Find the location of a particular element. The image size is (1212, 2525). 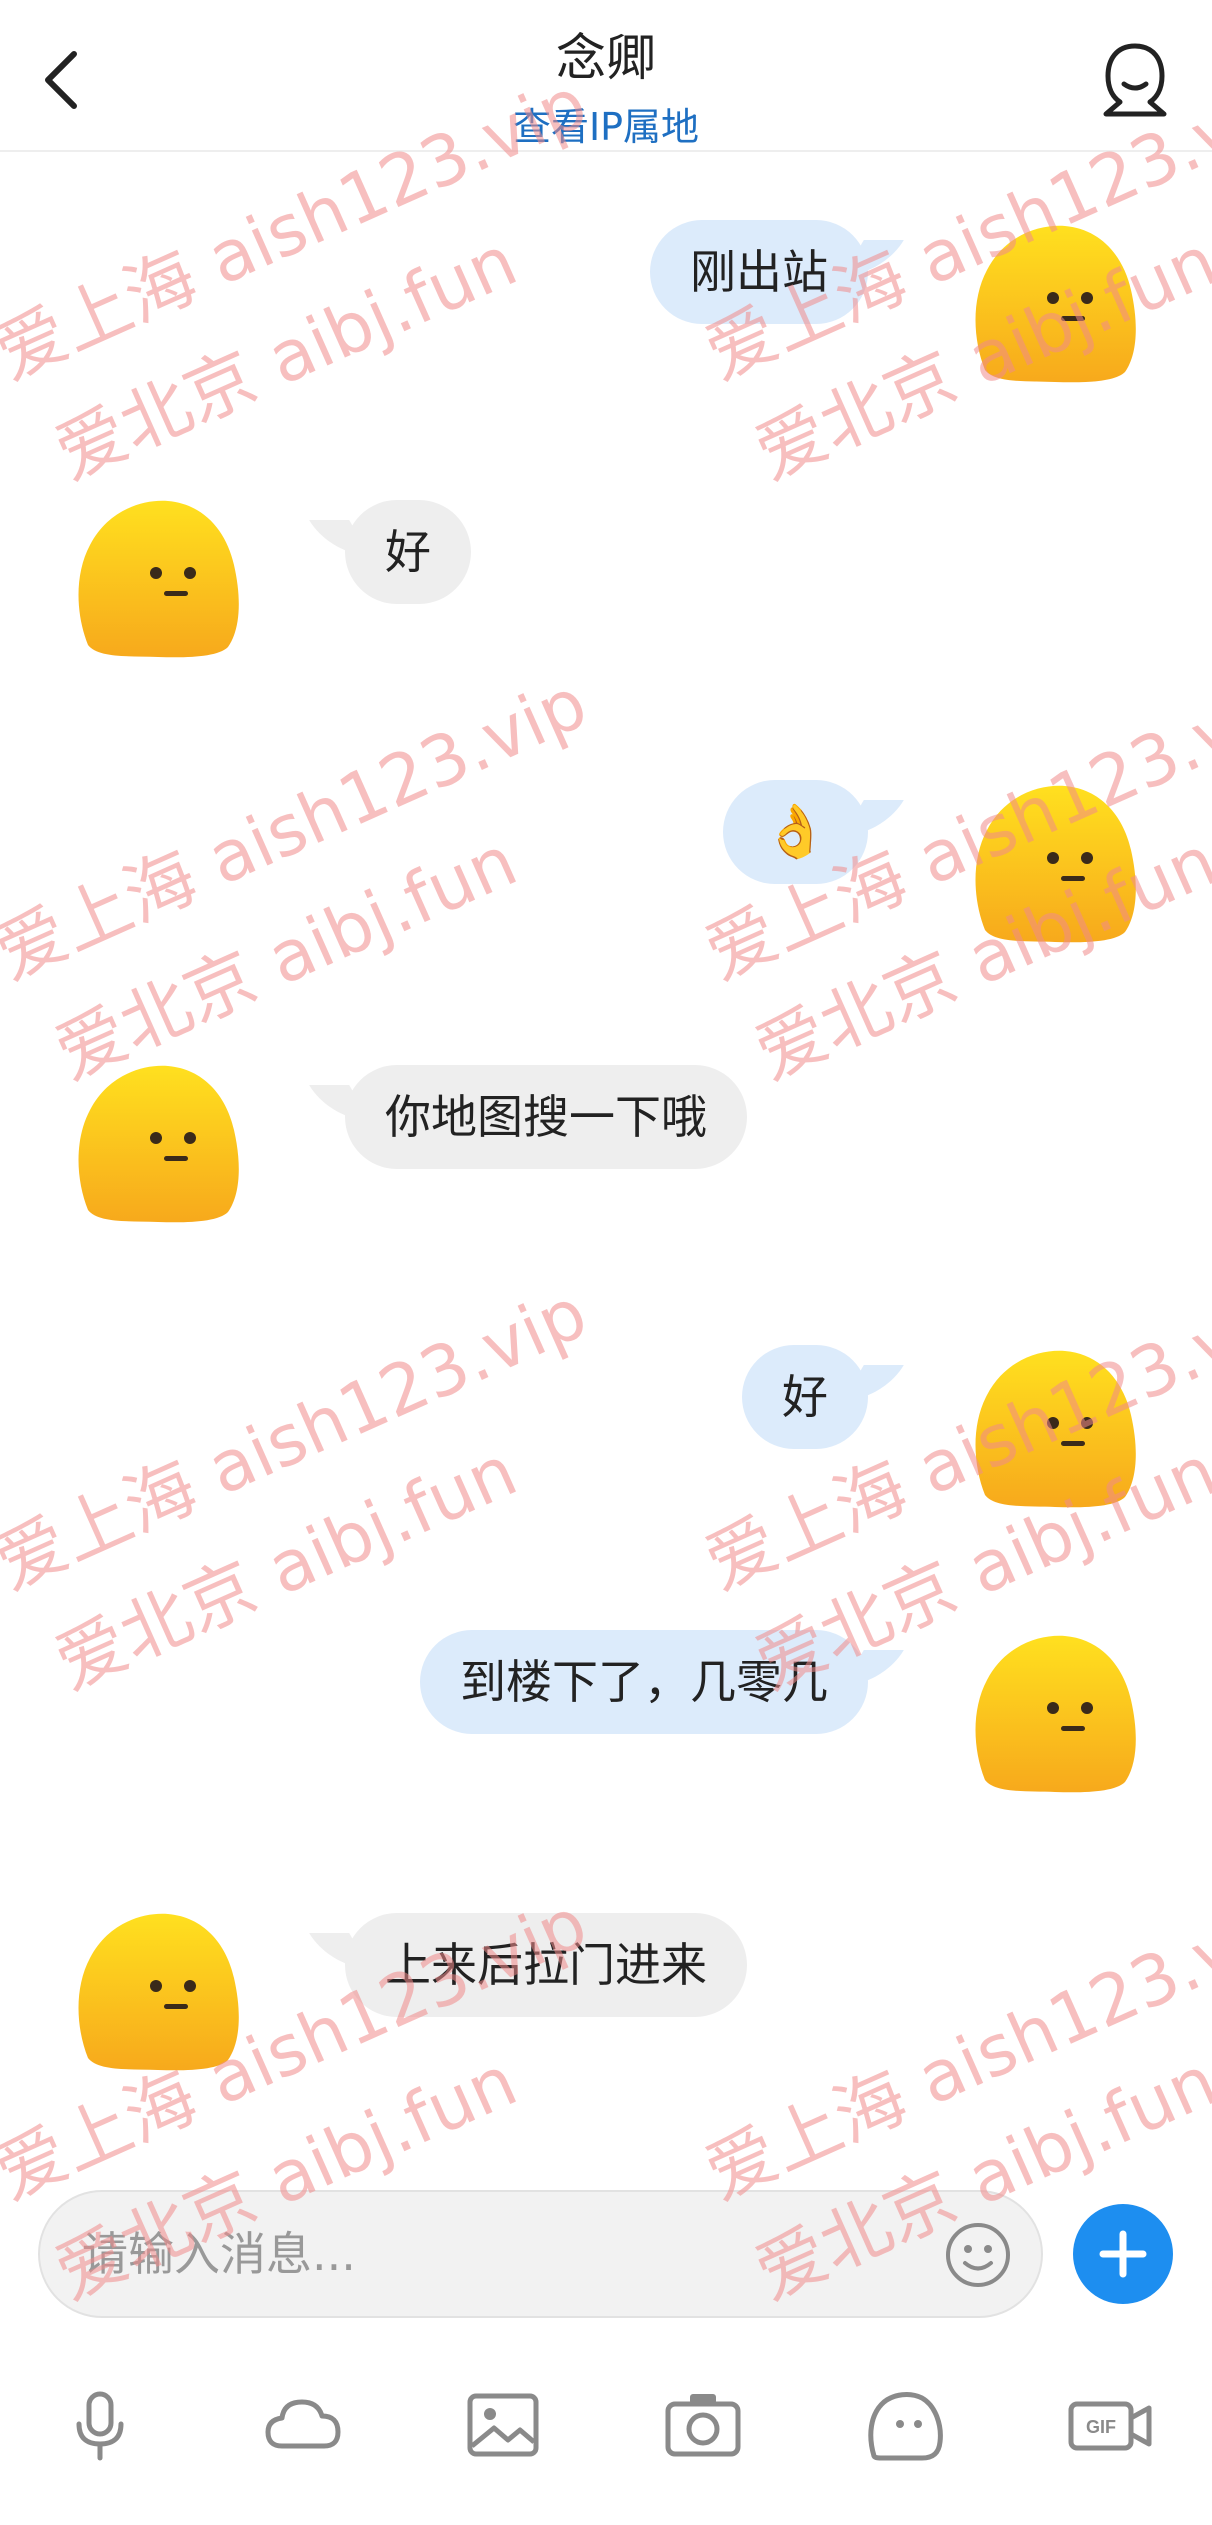

camera-button is located at coordinates (703, 2425).